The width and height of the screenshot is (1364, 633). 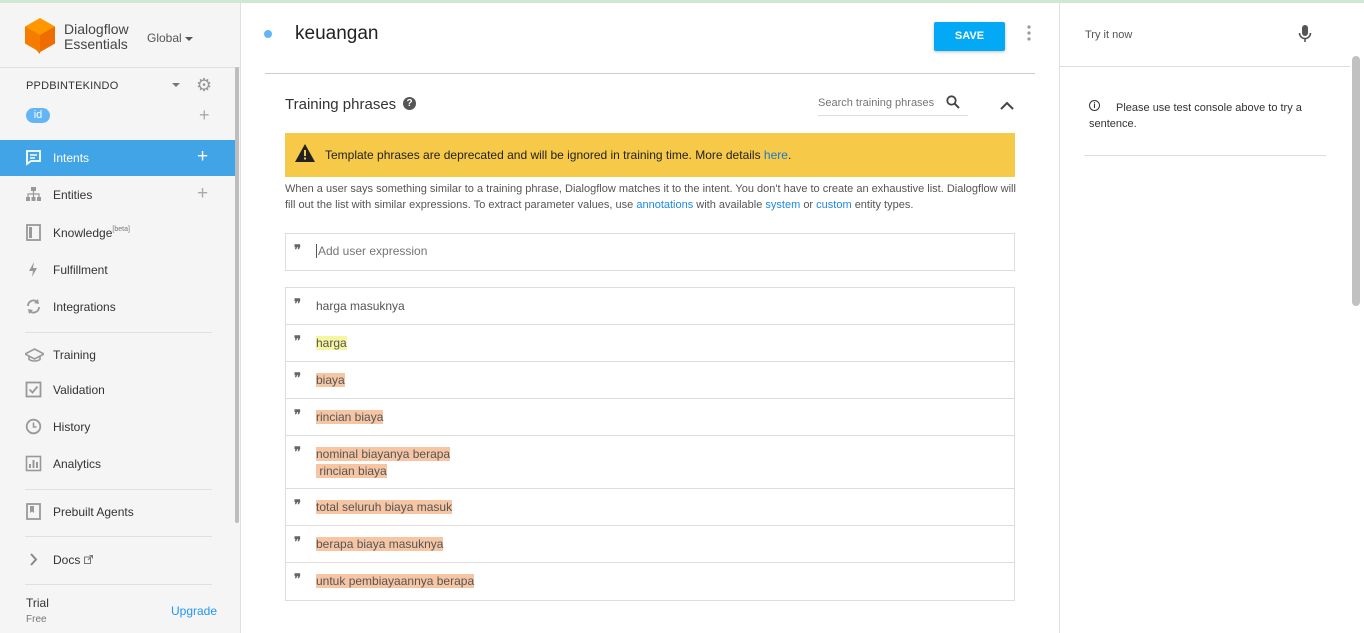 I want to click on sidebar-scrollbar, so click(x=237, y=295).